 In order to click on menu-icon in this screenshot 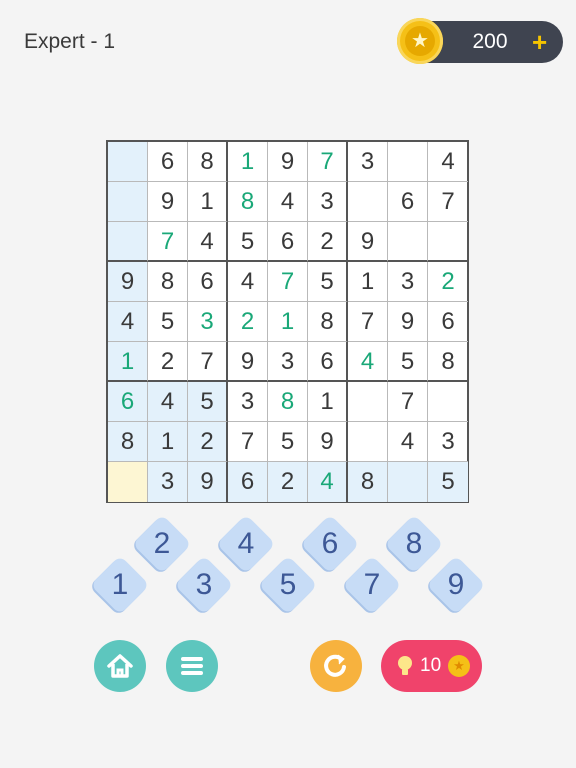, I will do `click(192, 666)`.